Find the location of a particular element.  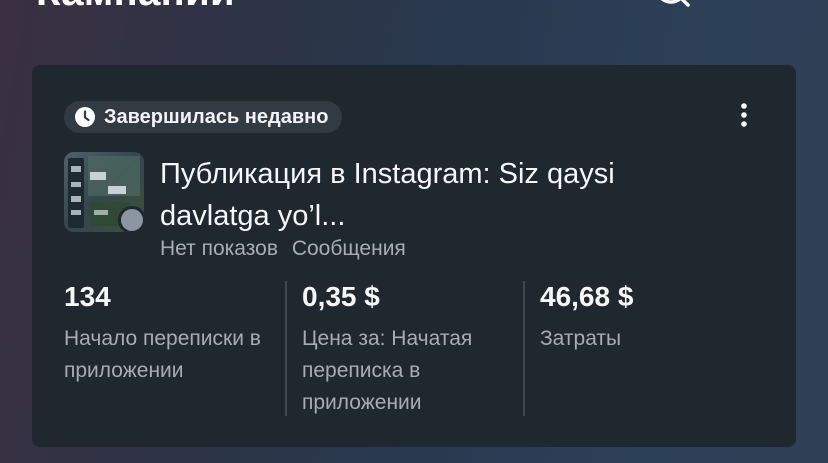

metric-value: 0,35 $ is located at coordinates (341, 296).